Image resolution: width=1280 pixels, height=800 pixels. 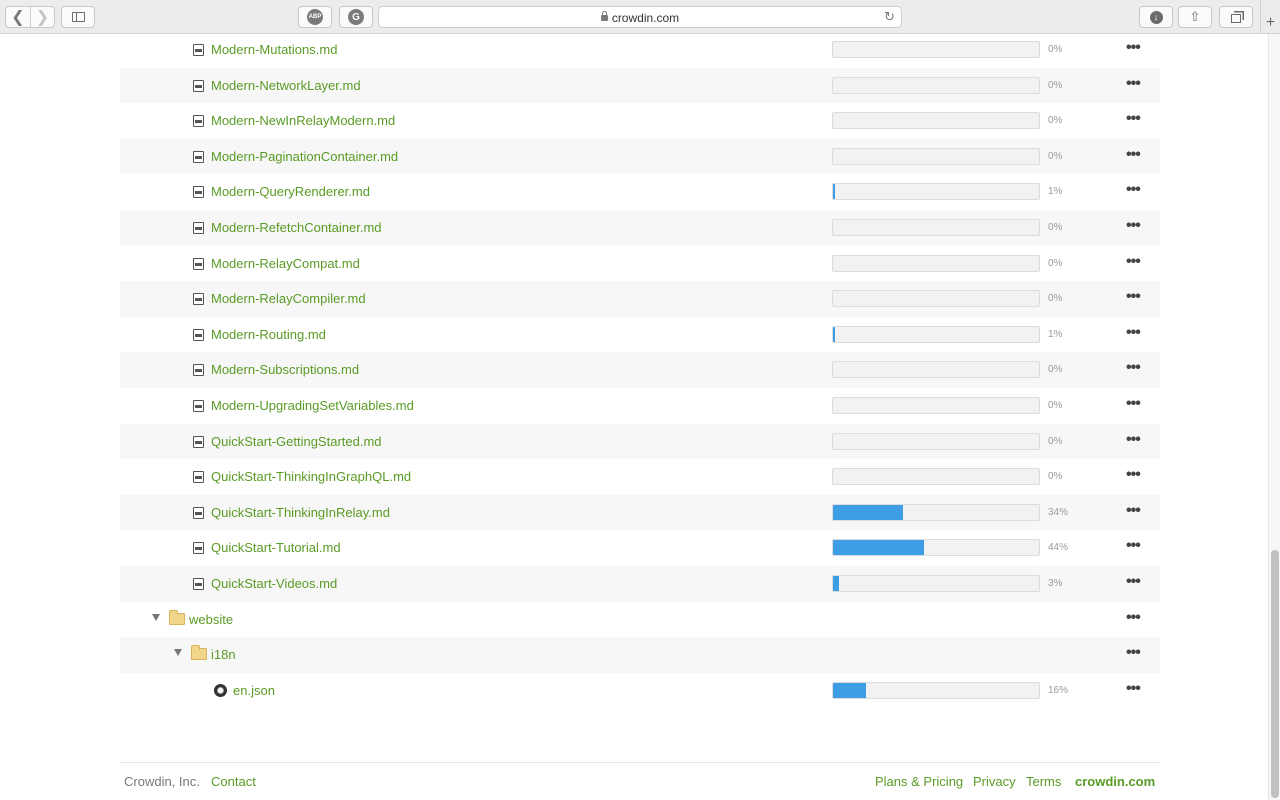 I want to click on file-name-link: en.json, so click(x=254, y=690).